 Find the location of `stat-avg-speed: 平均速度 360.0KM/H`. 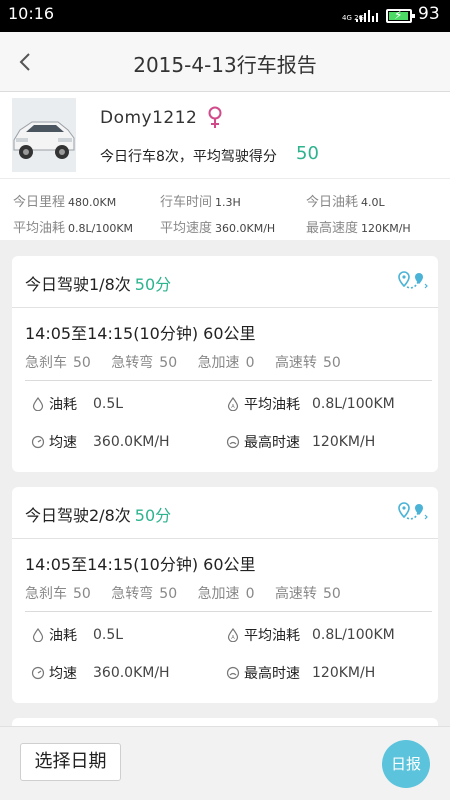

stat-avg-speed: 平均速度 360.0KM/H is located at coordinates (218, 228).